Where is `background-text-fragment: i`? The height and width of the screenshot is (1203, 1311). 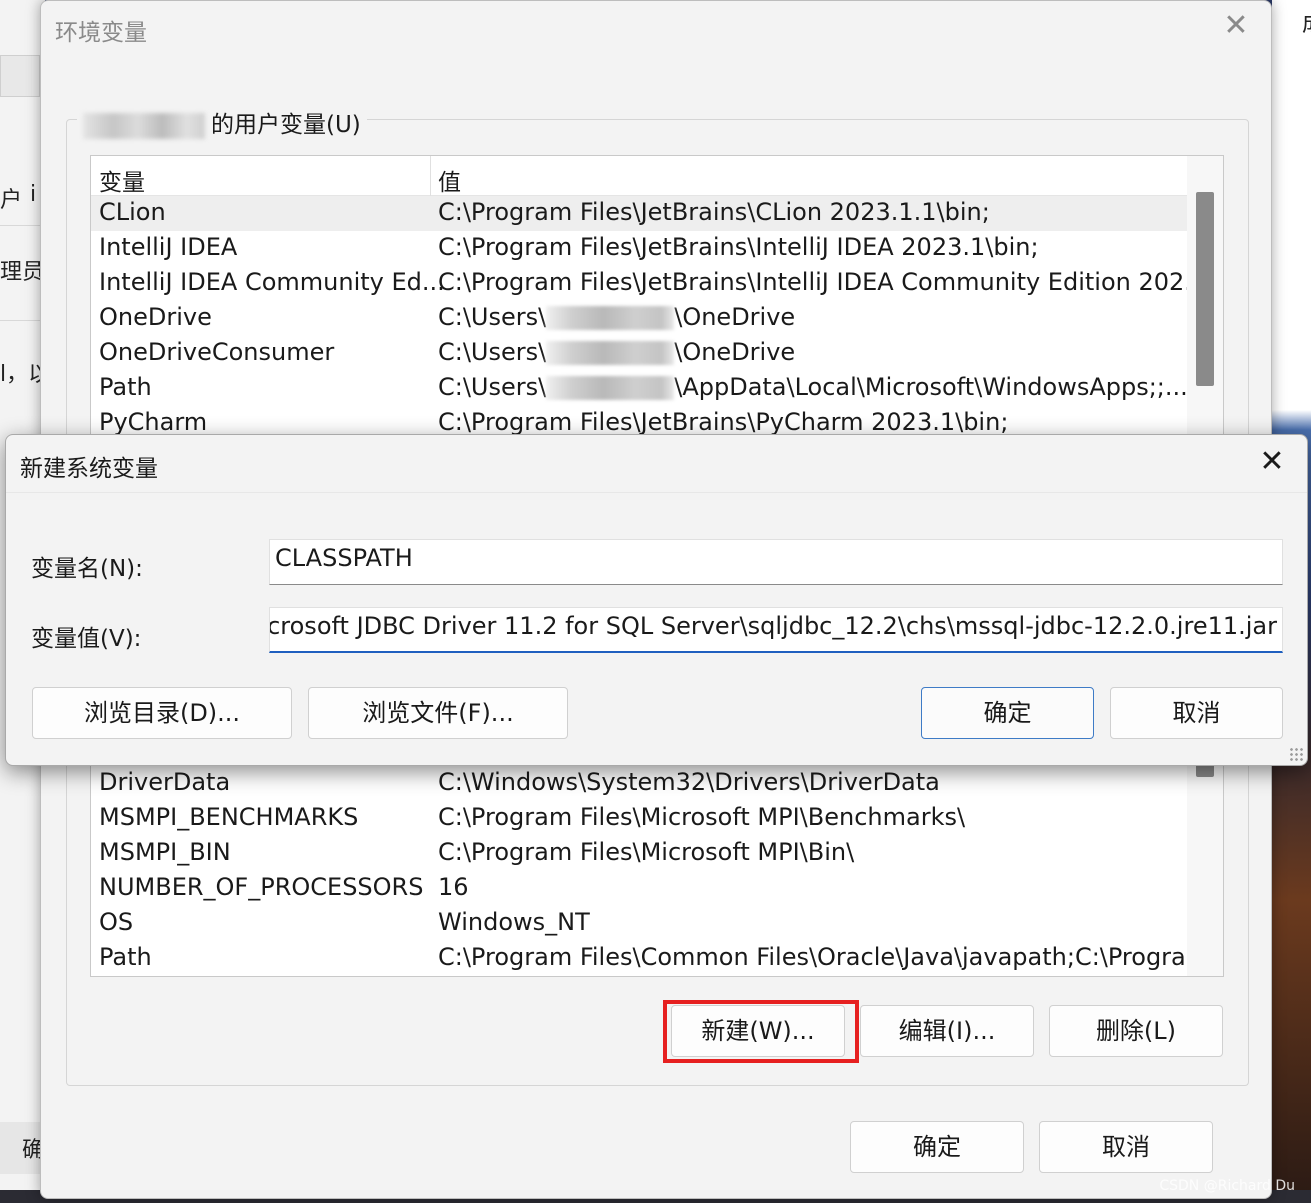
background-text-fragment: i is located at coordinates (33, 194).